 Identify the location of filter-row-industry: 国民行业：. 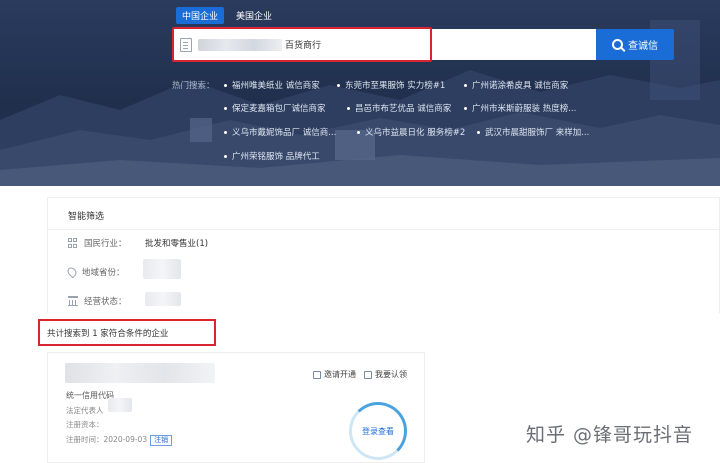
(97, 243).